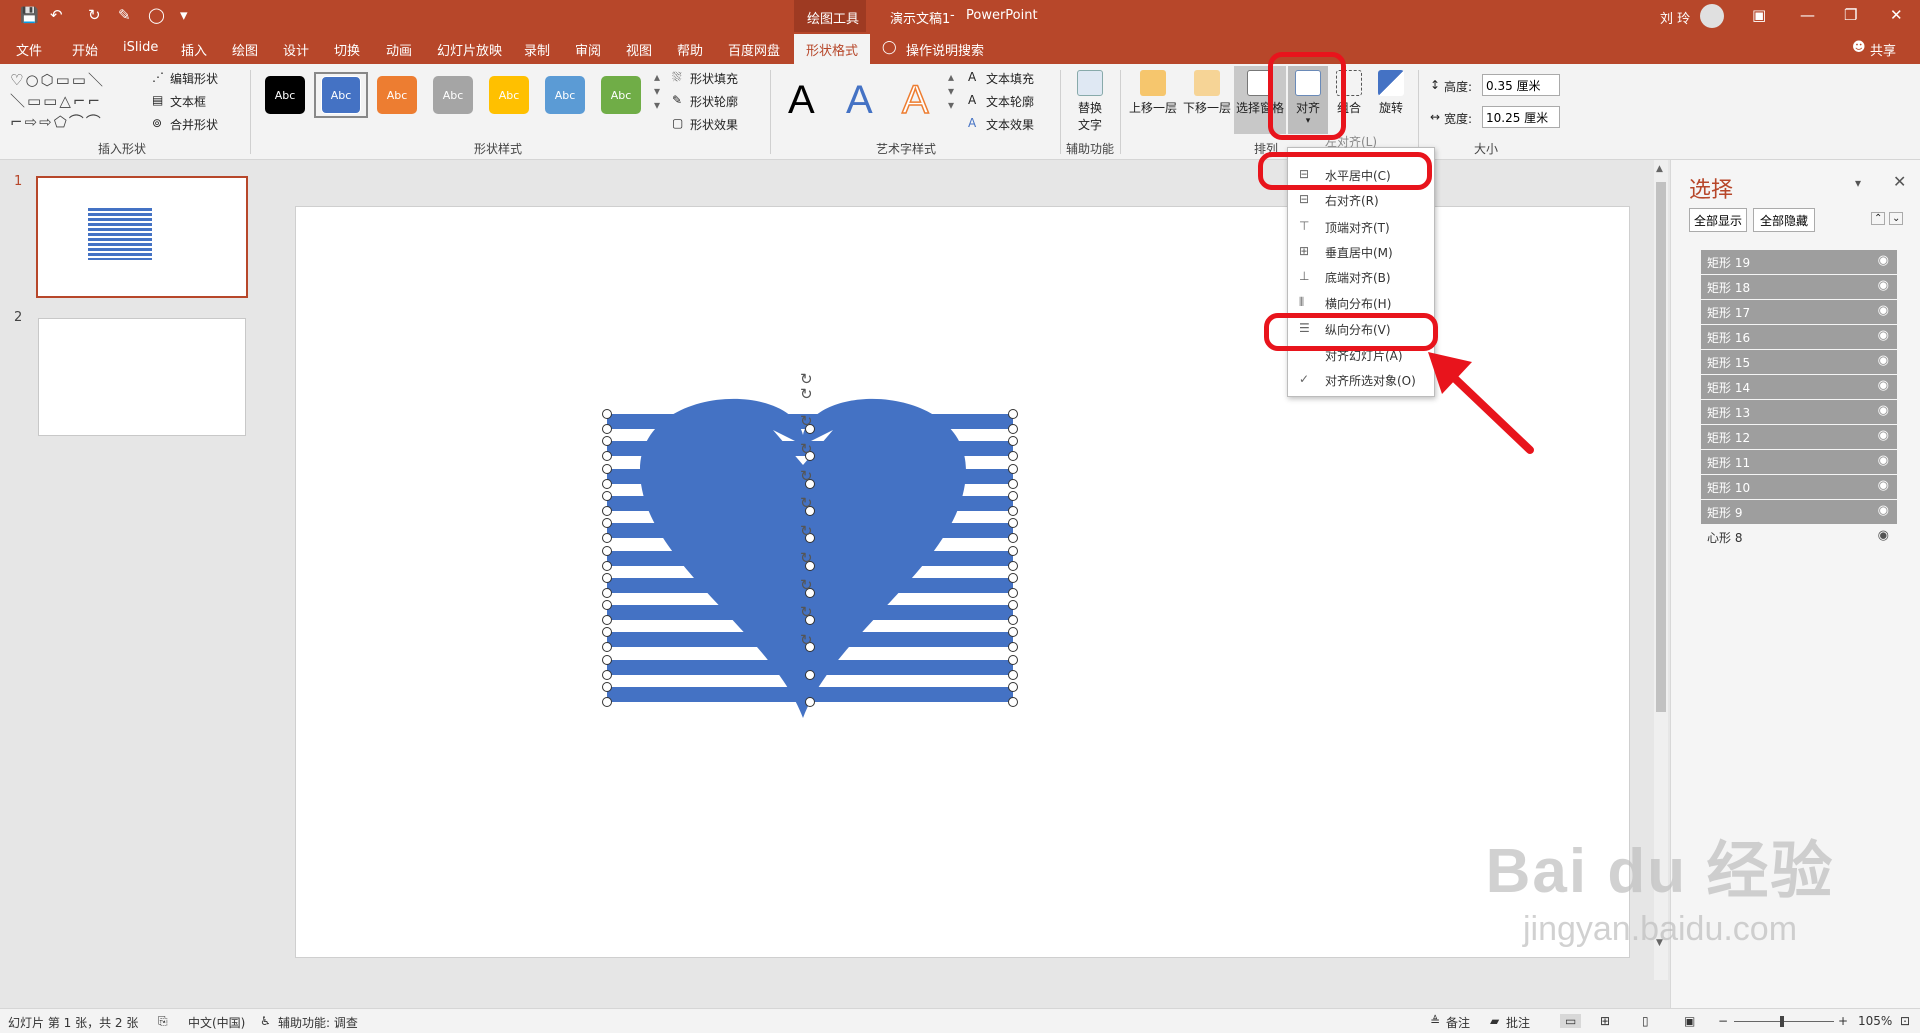 This screenshot has height=1033, width=1920. I want to click on align-bottom-icon: ⊥, so click(1304, 276).